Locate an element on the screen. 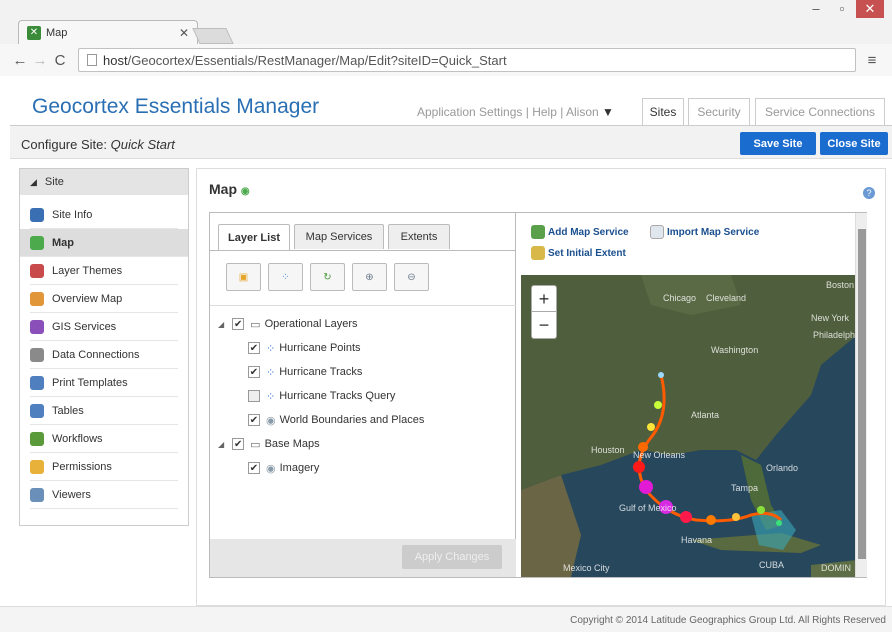 The image size is (892, 632). sidebar-item-overview-map: Overview Map is located at coordinates (104, 299).